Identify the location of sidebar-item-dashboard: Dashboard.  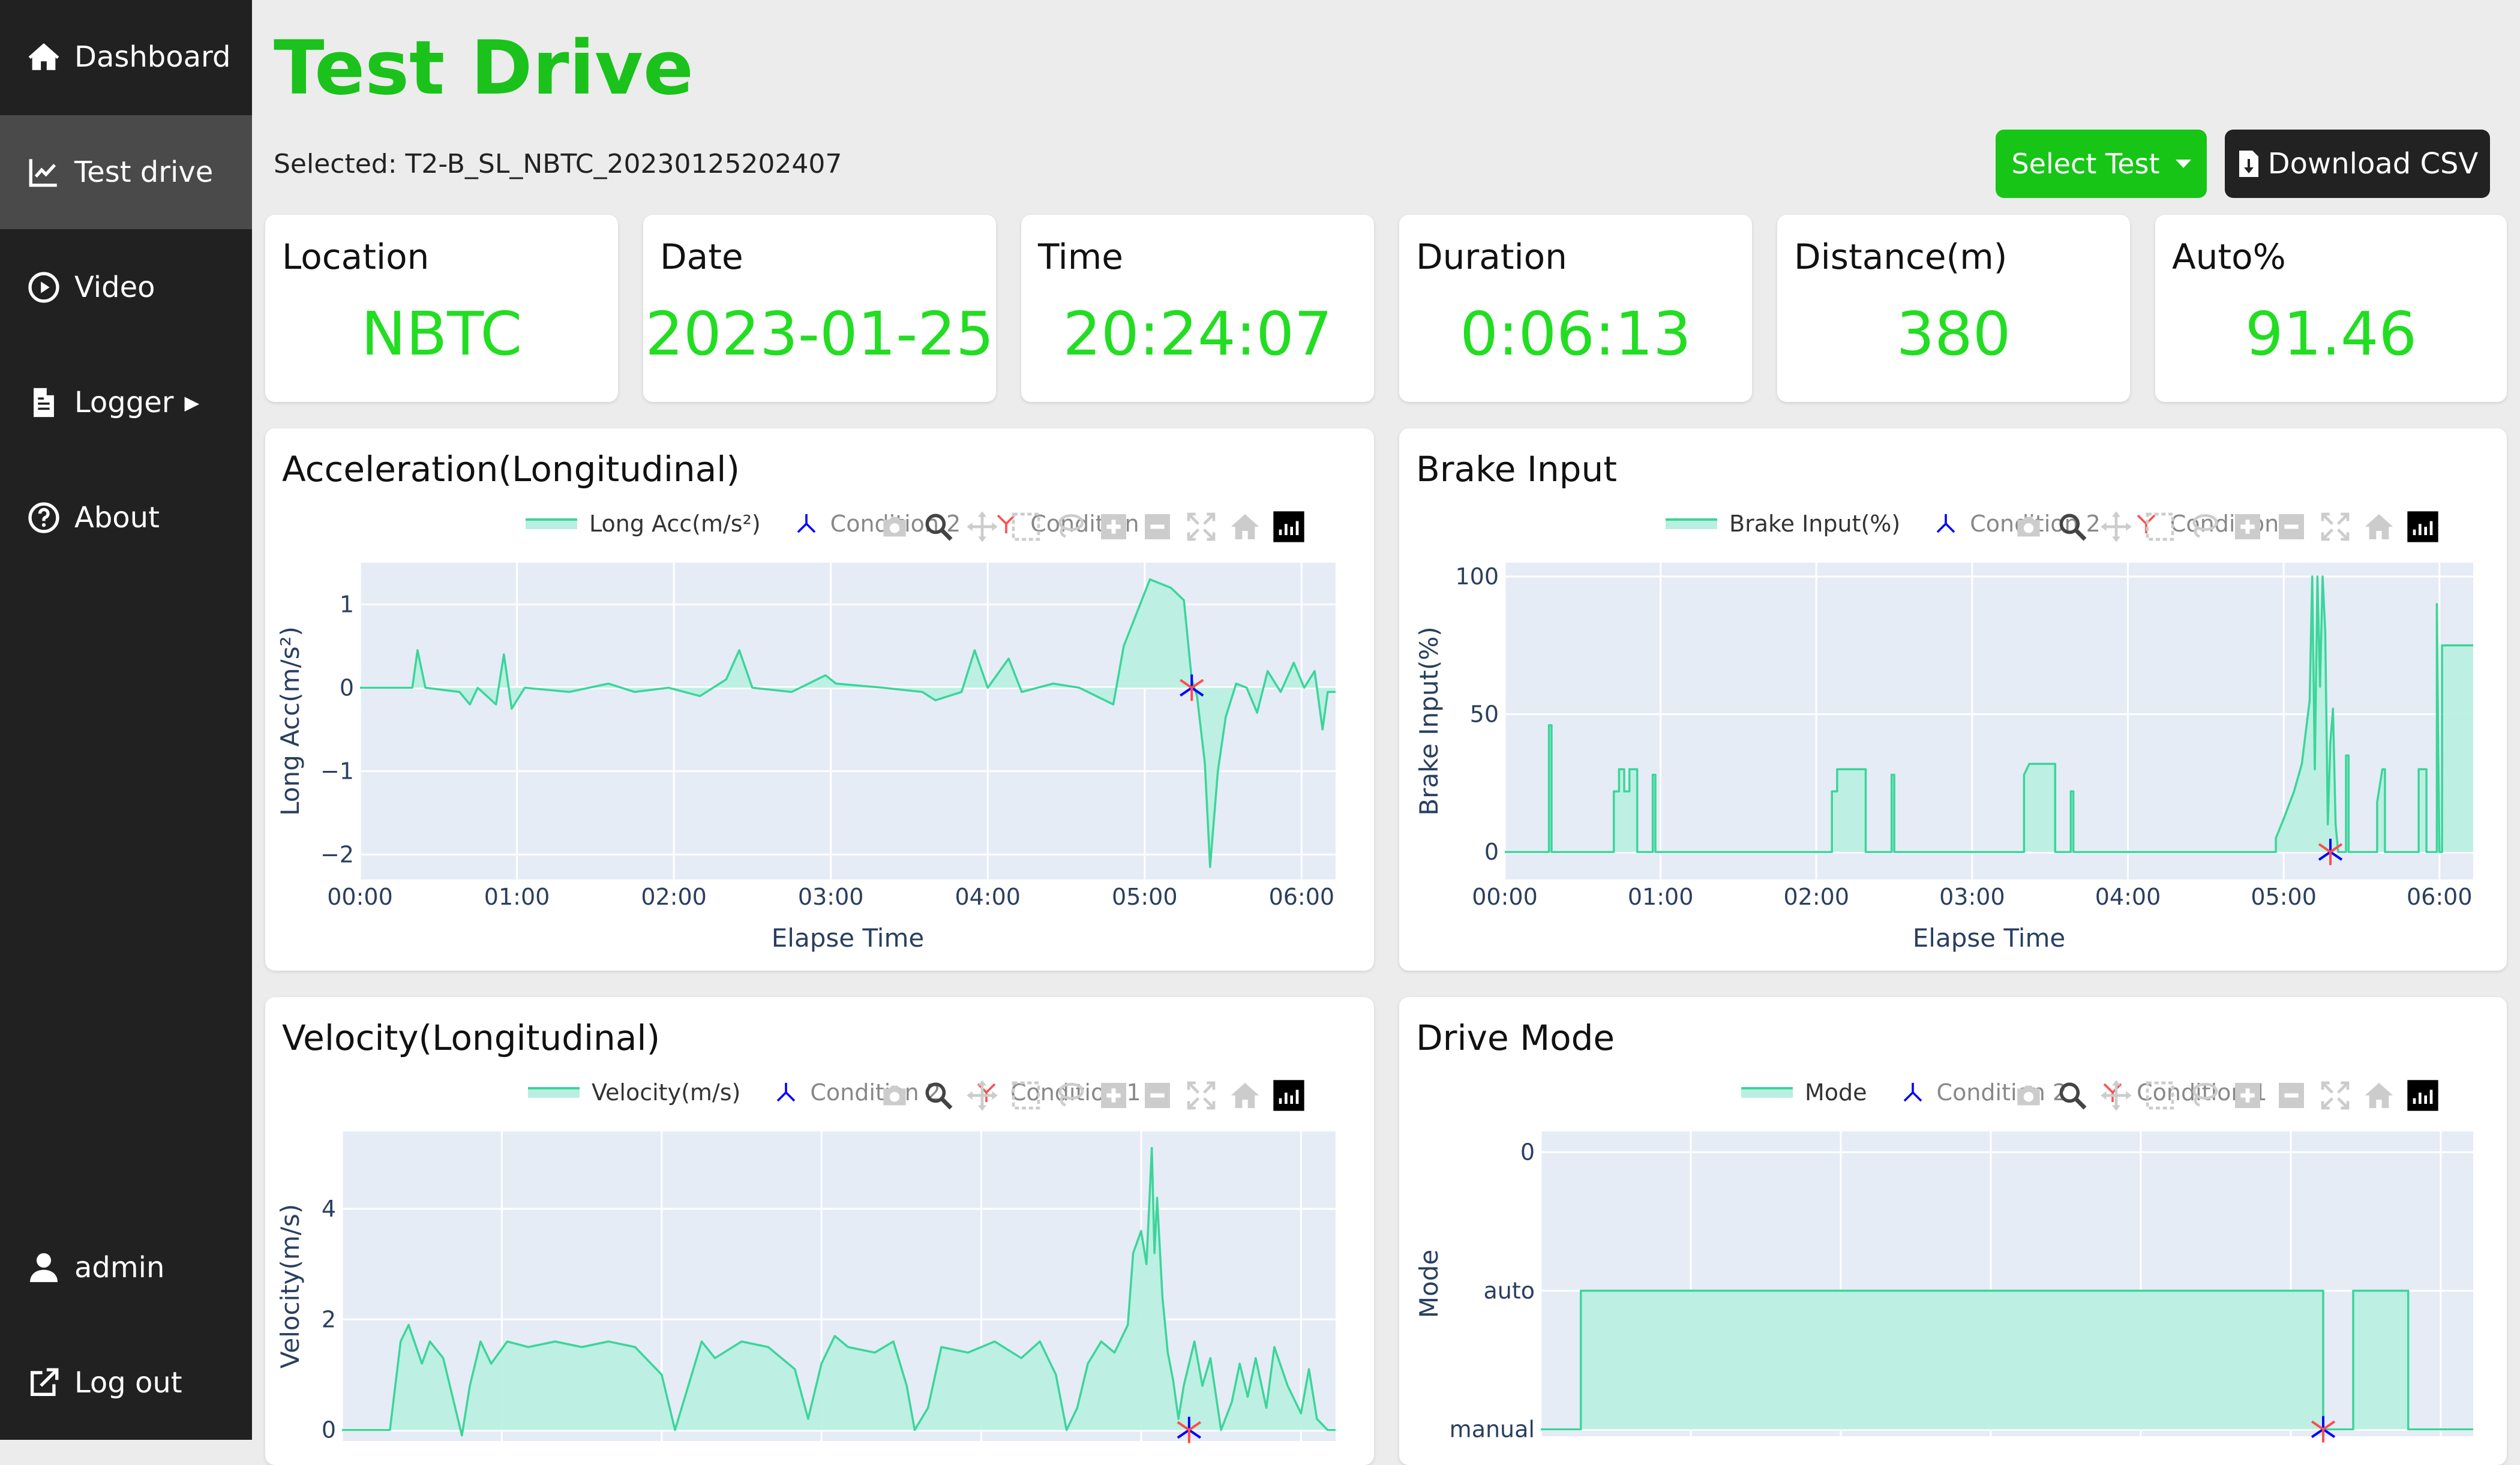
(126, 57).